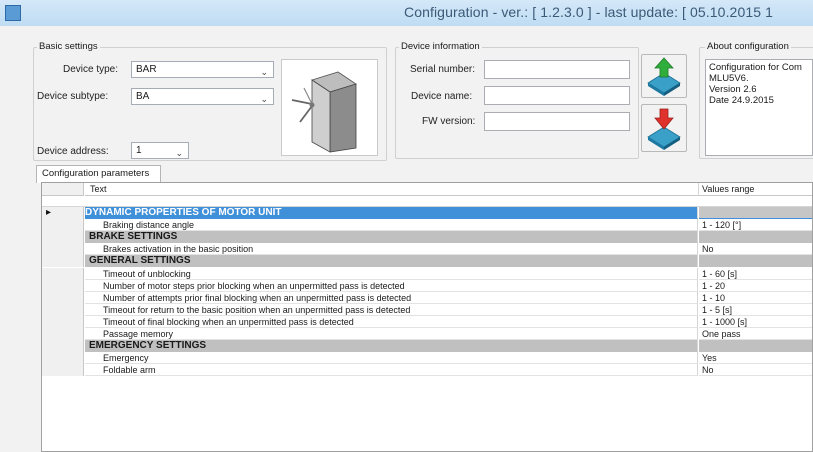 The image size is (813, 452). I want to click on turnstile-image, so click(329, 107).